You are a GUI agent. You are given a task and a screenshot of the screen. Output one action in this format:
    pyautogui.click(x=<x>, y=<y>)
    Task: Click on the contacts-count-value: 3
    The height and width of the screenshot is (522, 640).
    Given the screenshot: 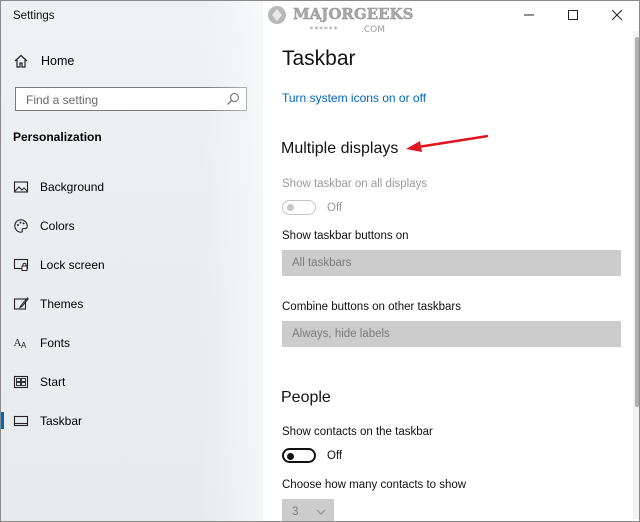 What is the action you would take?
    pyautogui.click(x=295, y=512)
    